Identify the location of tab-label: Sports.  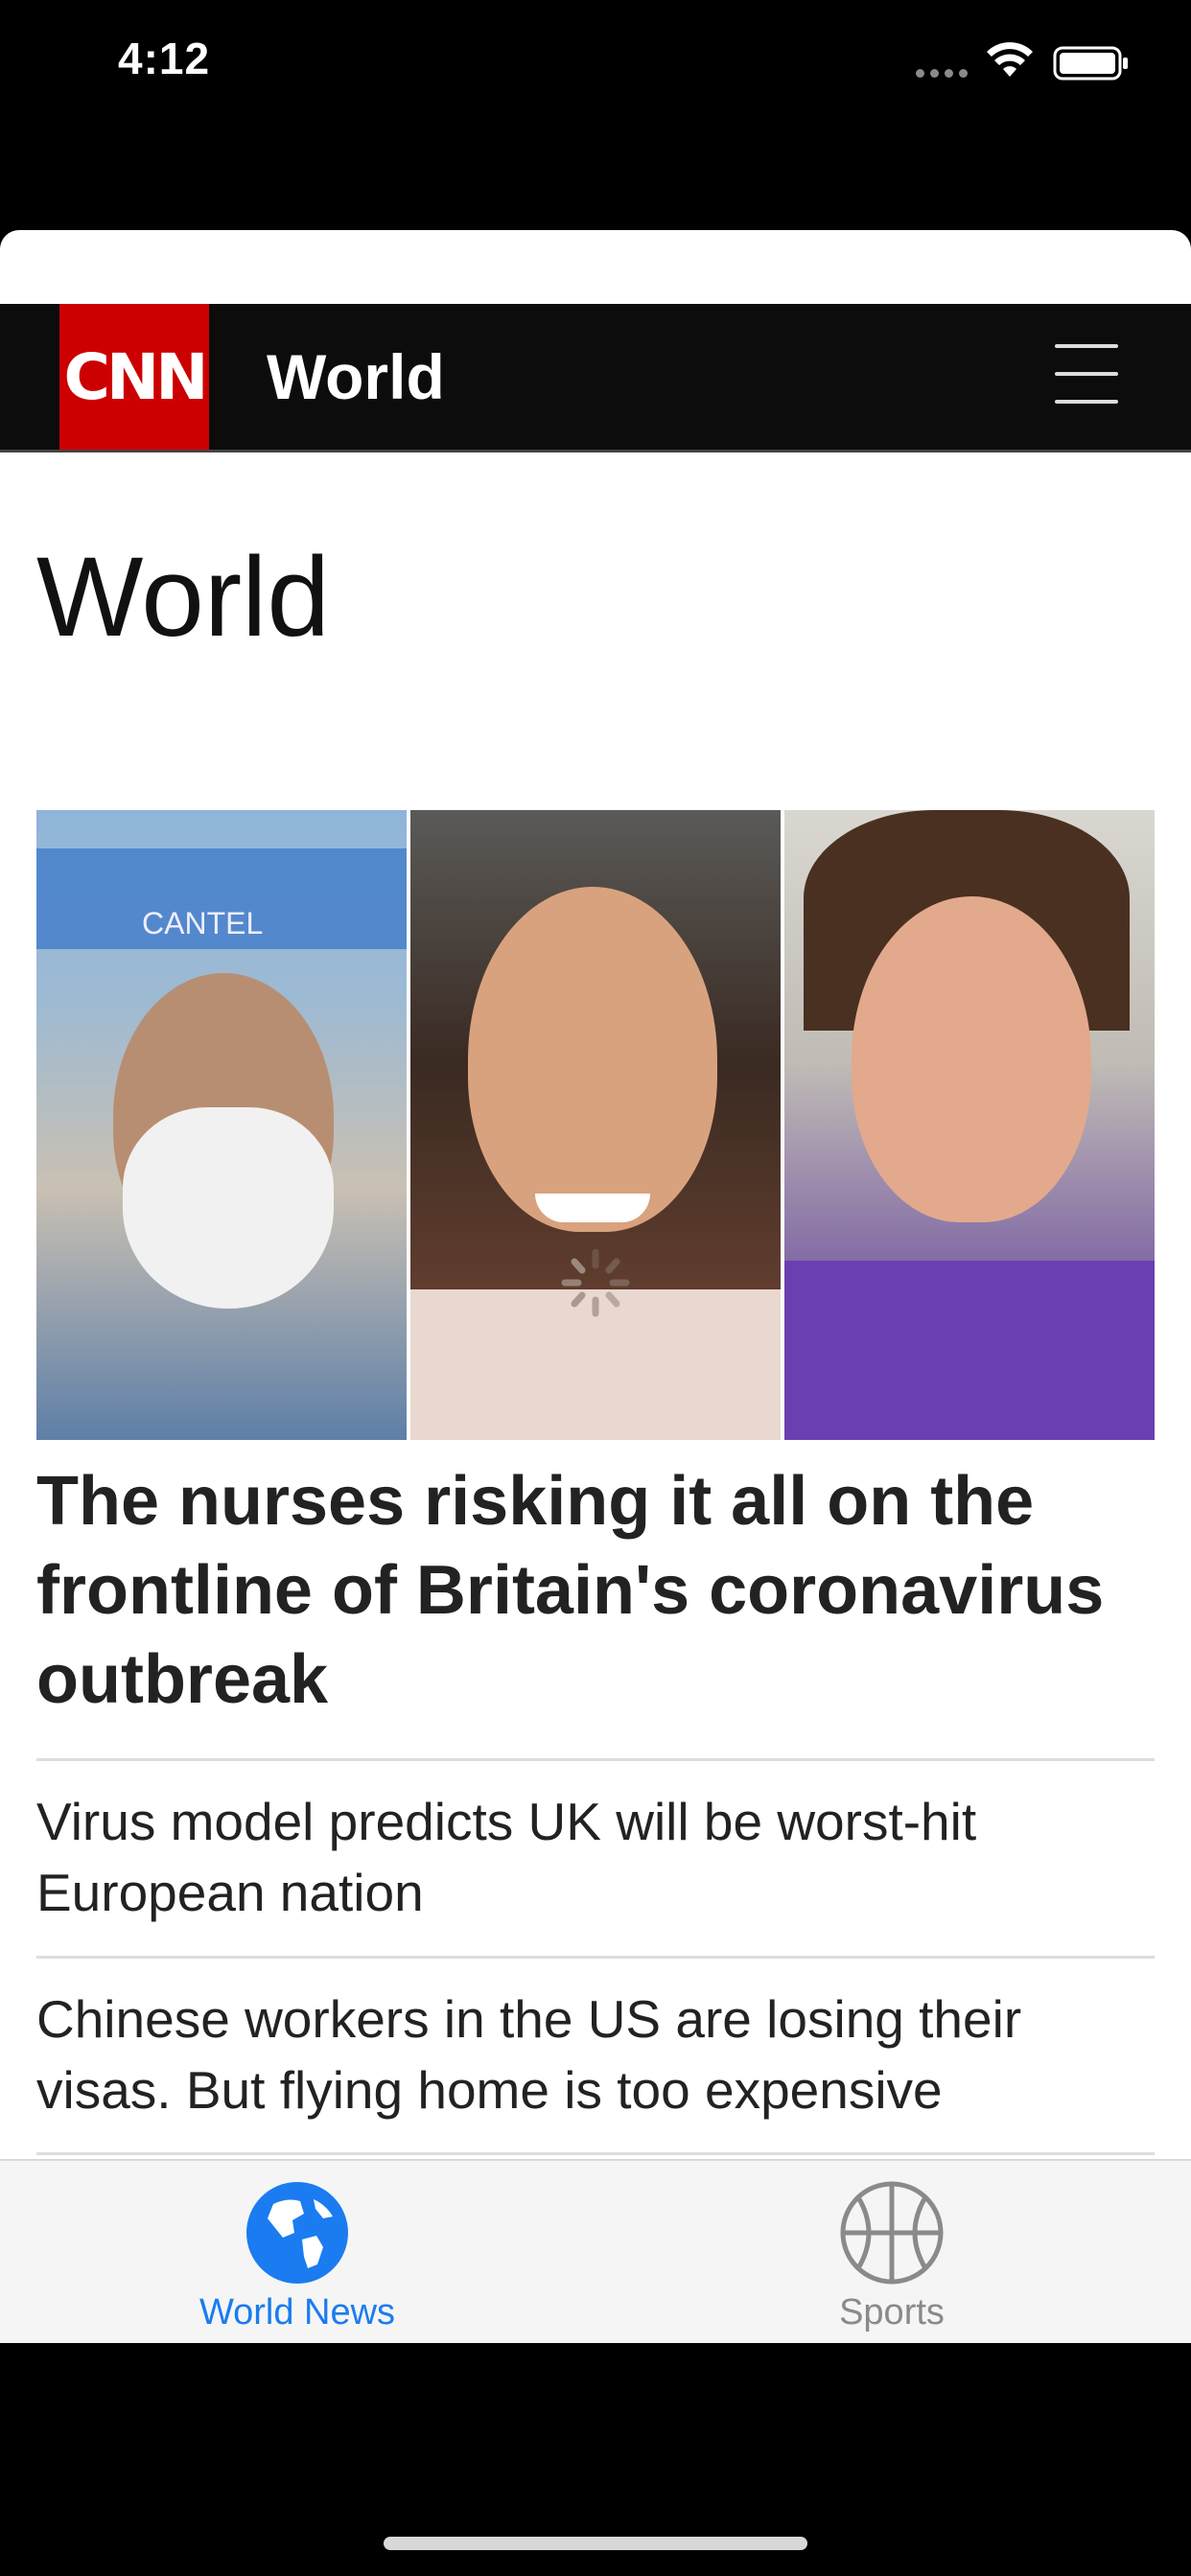
(892, 2312).